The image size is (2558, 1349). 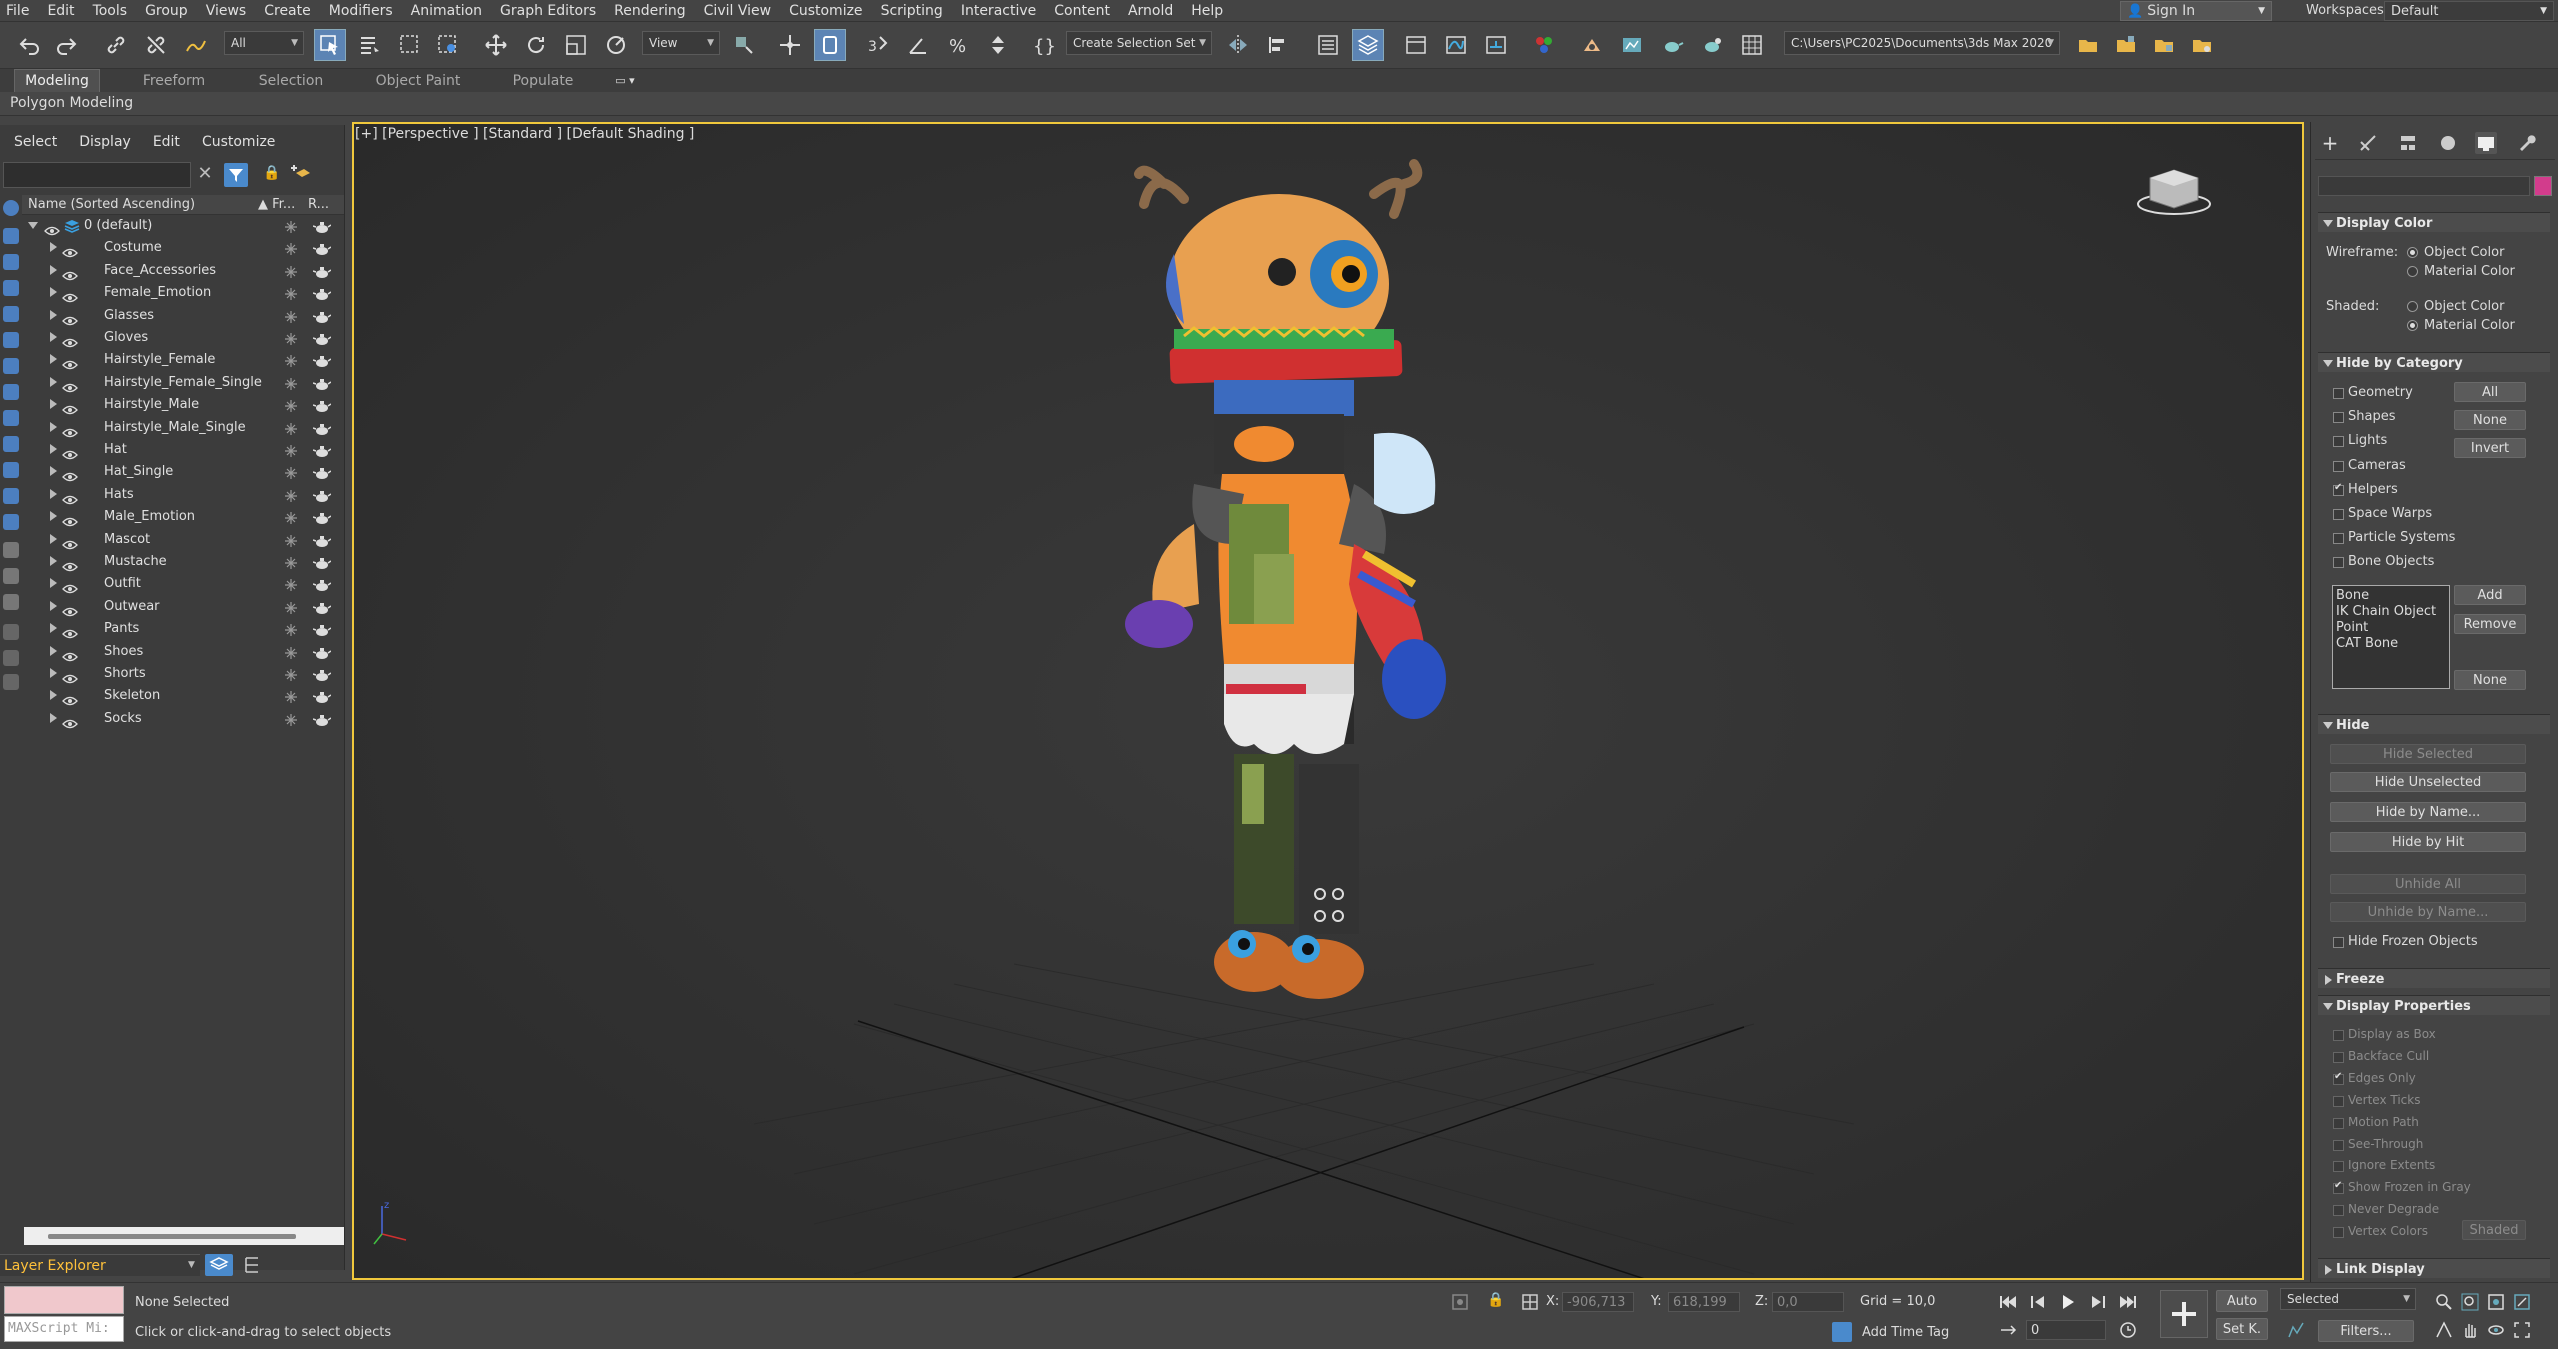 I want to click on menu-views: Views, so click(x=226, y=11).